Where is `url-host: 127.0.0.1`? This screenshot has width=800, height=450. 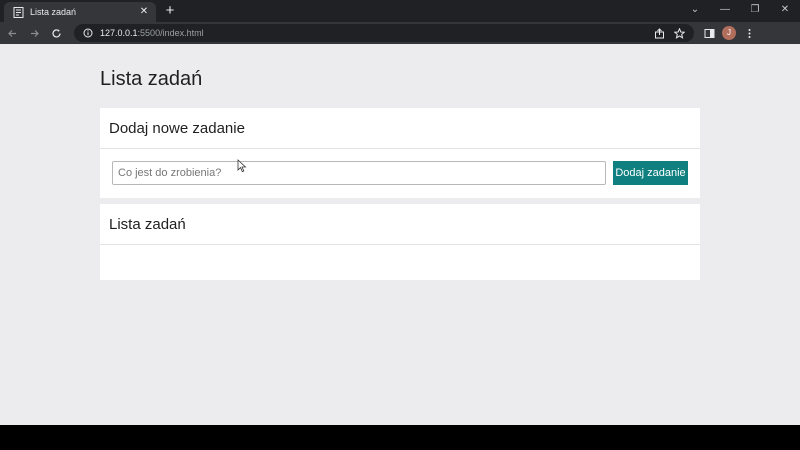
url-host: 127.0.0.1 is located at coordinates (119, 33).